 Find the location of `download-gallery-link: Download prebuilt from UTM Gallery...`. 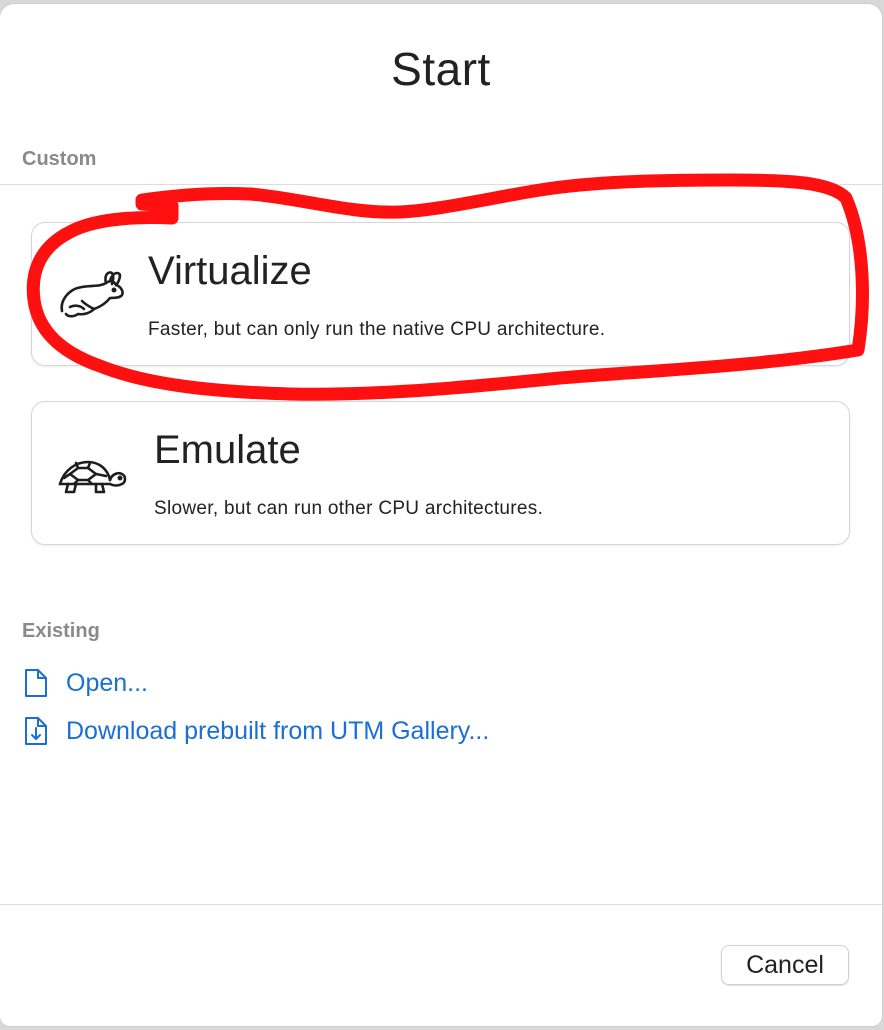

download-gallery-link: Download prebuilt from UTM Gallery... is located at coordinates (255, 731).